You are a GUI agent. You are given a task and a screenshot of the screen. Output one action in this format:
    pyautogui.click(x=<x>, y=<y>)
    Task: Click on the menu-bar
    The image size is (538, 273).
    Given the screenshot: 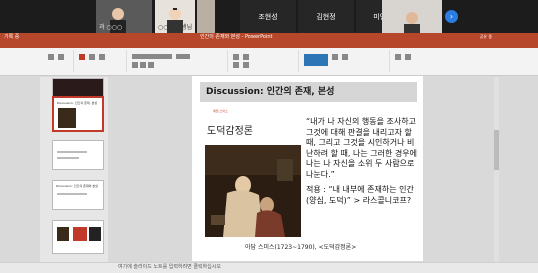 What is the action you would take?
    pyautogui.click(x=269, y=44)
    